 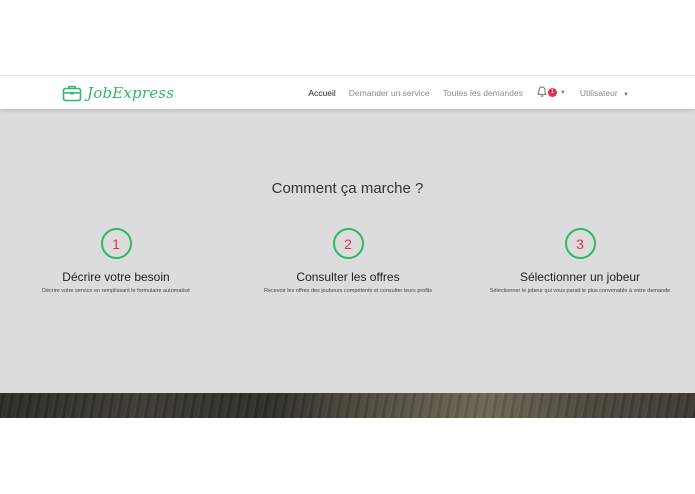 What do you see at coordinates (347, 188) in the screenshot?
I see `section-title: Comment ça marche ?` at bounding box center [347, 188].